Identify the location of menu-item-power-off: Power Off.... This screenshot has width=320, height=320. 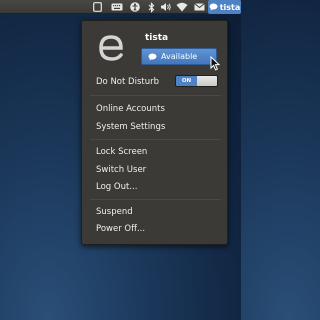
(120, 229).